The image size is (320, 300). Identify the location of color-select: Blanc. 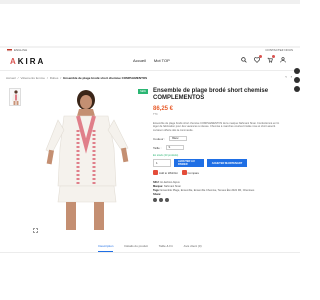
(178, 139).